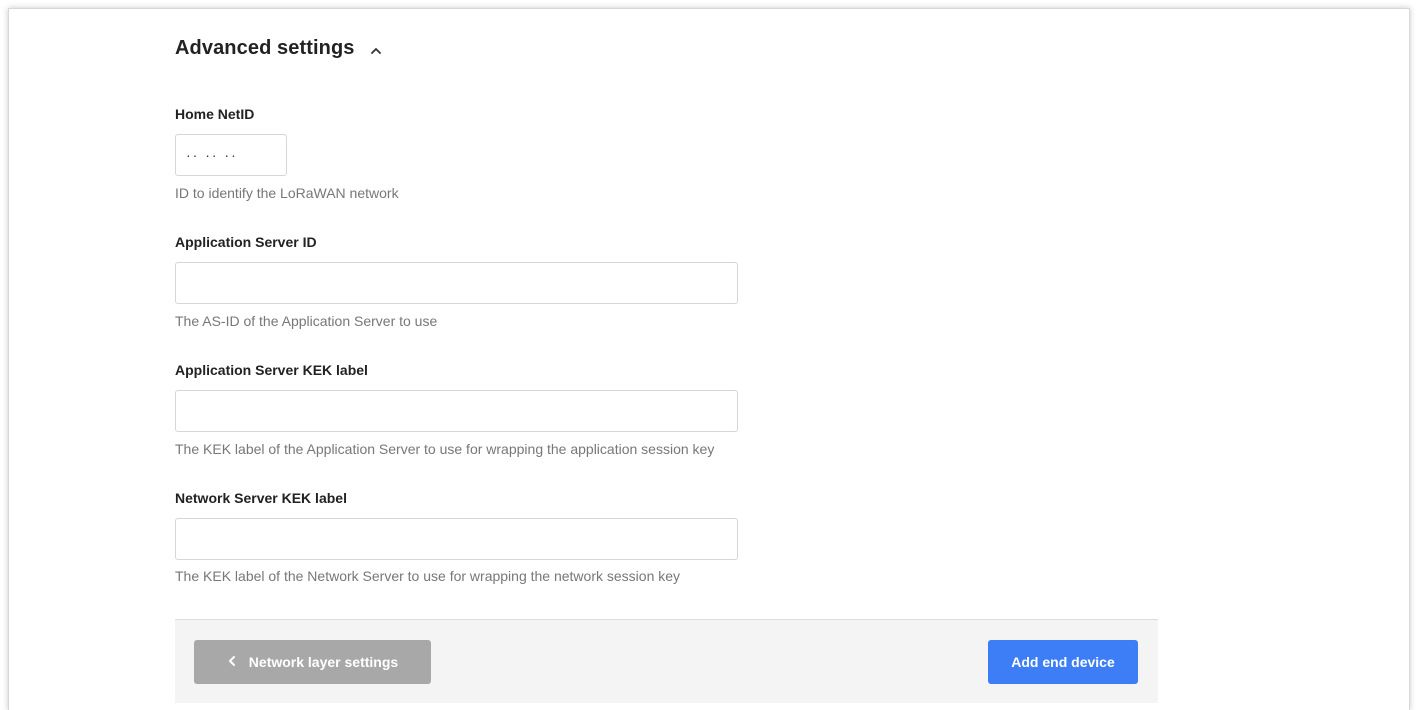 The width and height of the screenshot is (1418, 710). I want to click on ns-kek-input, so click(456, 539).